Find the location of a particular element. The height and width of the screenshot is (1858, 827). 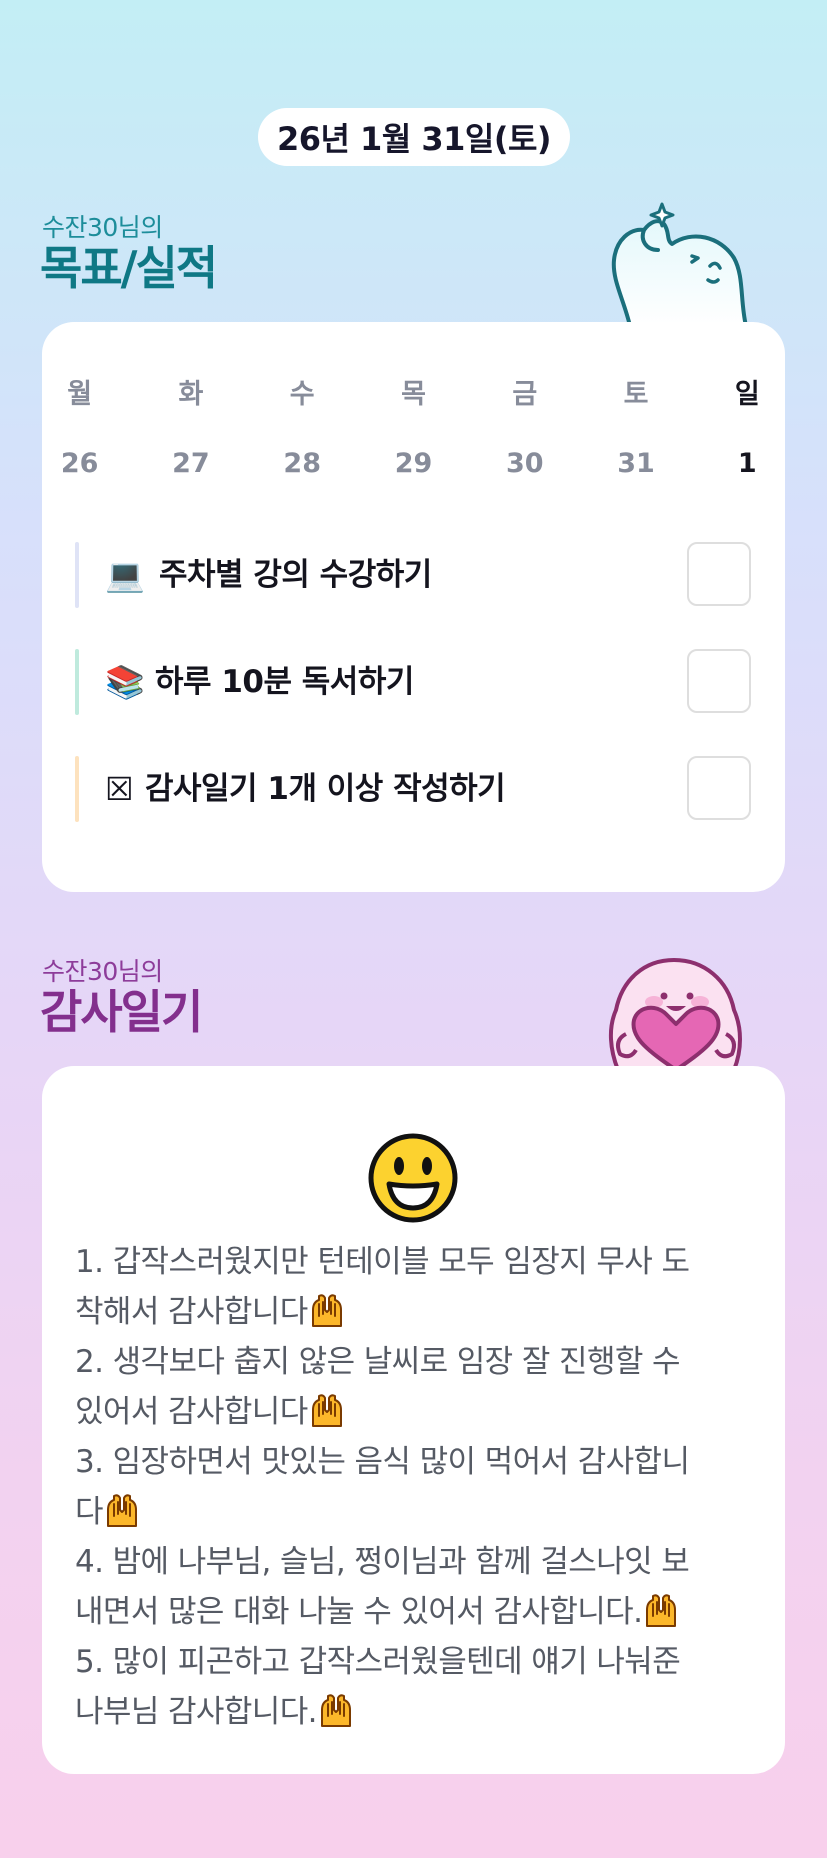

books-icon: 📚 is located at coordinates (125, 682).